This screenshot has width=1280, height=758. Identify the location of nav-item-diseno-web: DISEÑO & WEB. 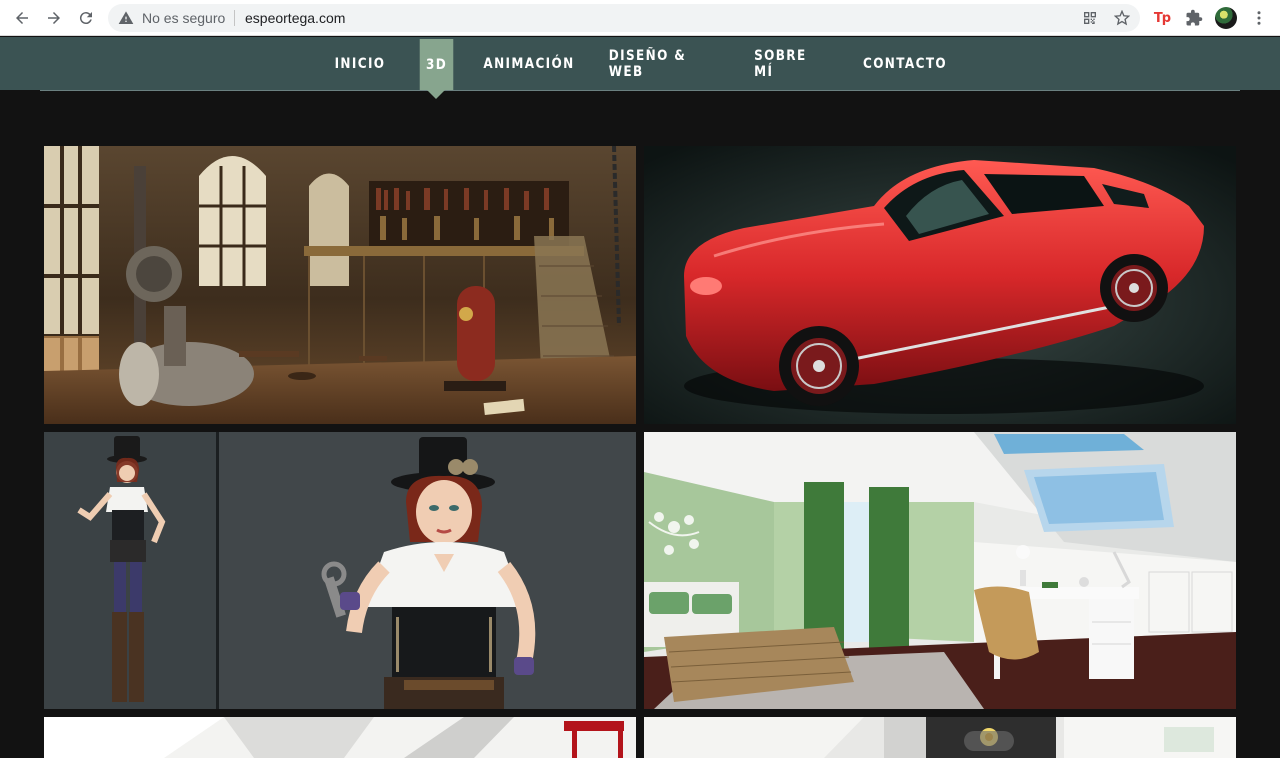
(663, 63).